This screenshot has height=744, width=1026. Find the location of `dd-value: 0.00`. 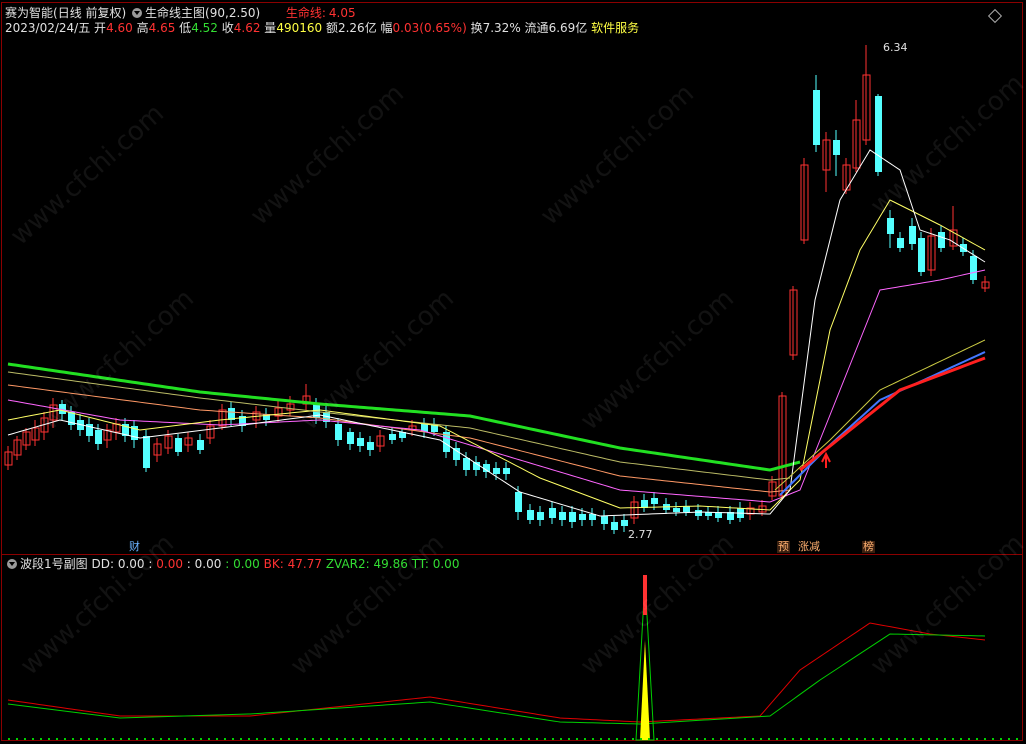

dd-value: 0.00 is located at coordinates (131, 564).